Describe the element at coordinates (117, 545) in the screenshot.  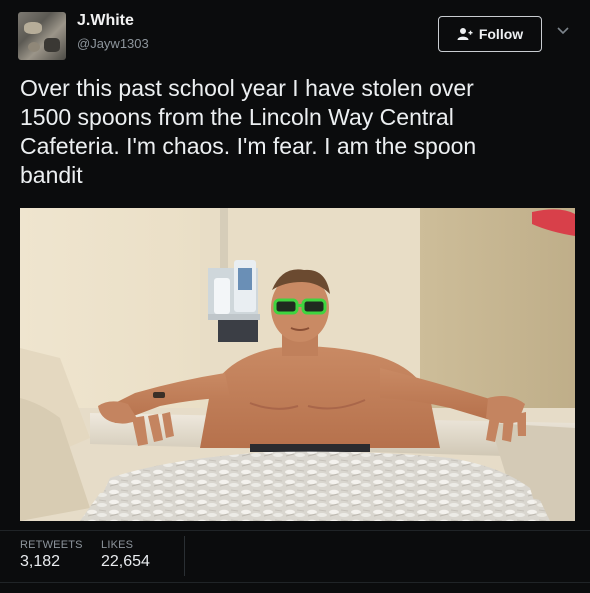
I see `likes-label: LIKES` at that location.